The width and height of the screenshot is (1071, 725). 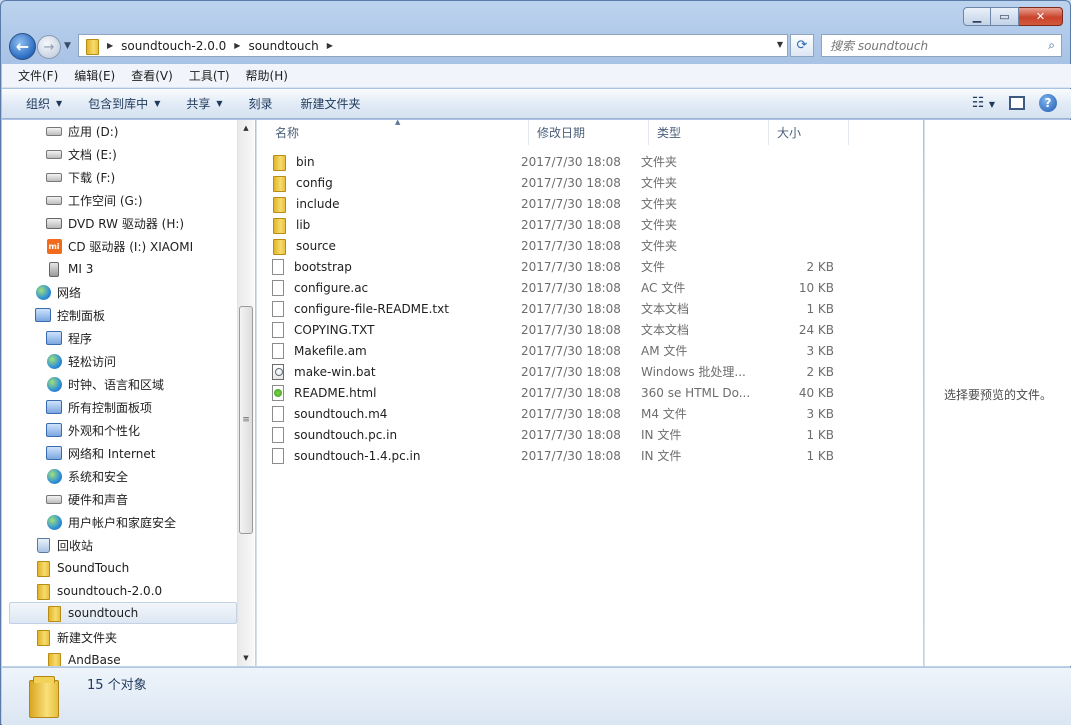 I want to click on nav-item-drive-d: 应用 (D:), so click(x=82, y=131).